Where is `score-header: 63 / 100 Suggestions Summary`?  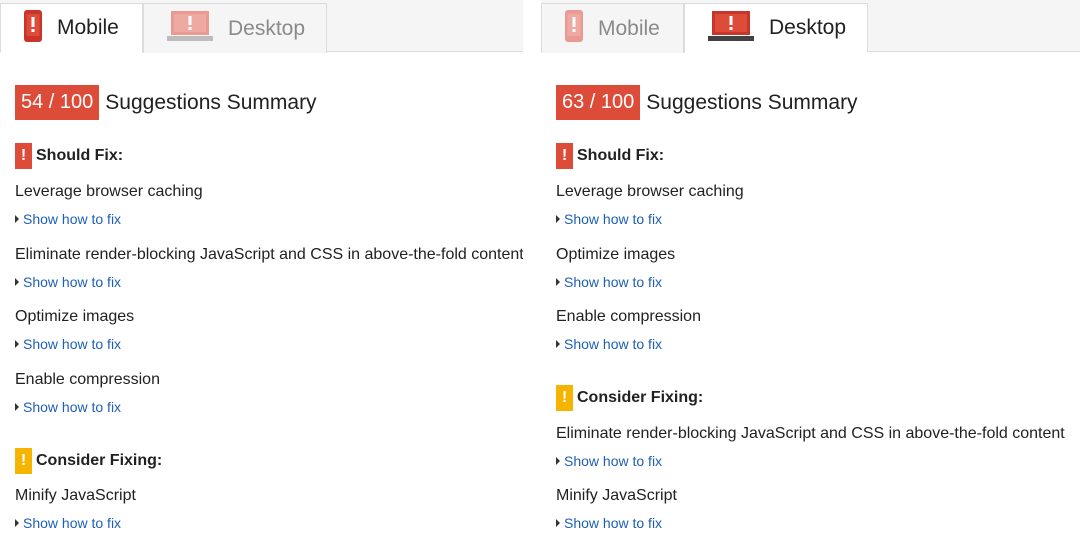
score-header: 63 / 100 Suggestions Summary is located at coordinates (707, 102).